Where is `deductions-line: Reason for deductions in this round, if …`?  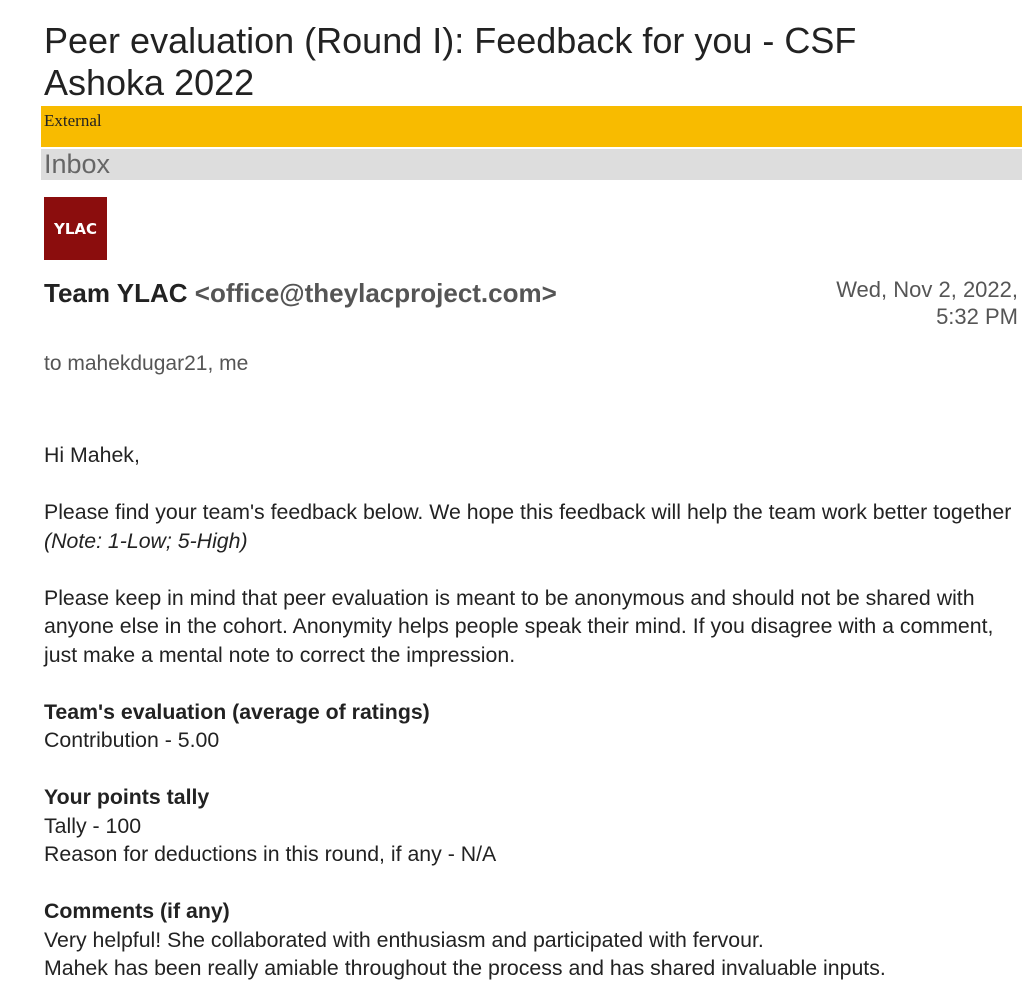
deductions-line: Reason for deductions in this round, if … is located at coordinates (270, 854).